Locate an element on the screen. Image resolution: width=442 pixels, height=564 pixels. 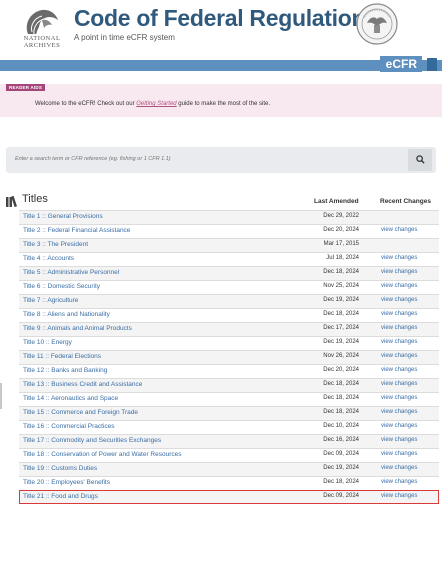
ecfr-header-bar is located at coordinates (221, 65).